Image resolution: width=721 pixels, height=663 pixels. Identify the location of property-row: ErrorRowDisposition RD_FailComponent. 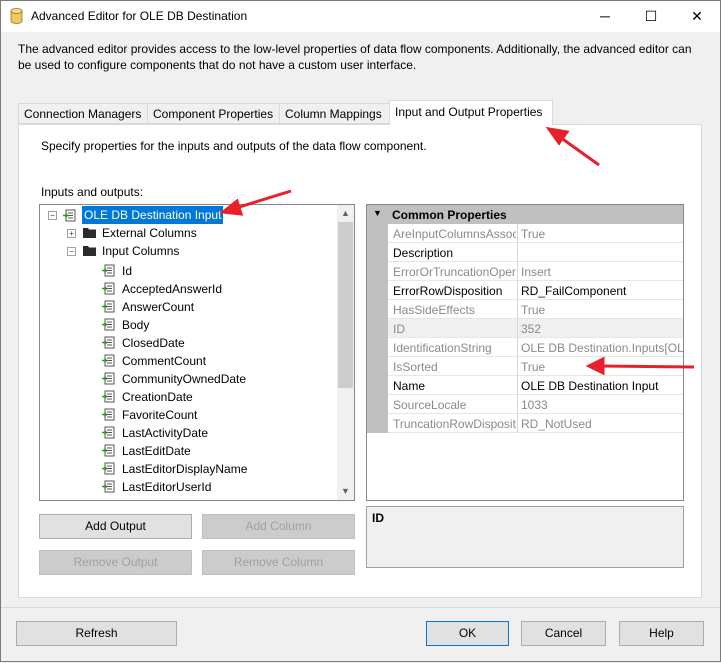
(525, 290).